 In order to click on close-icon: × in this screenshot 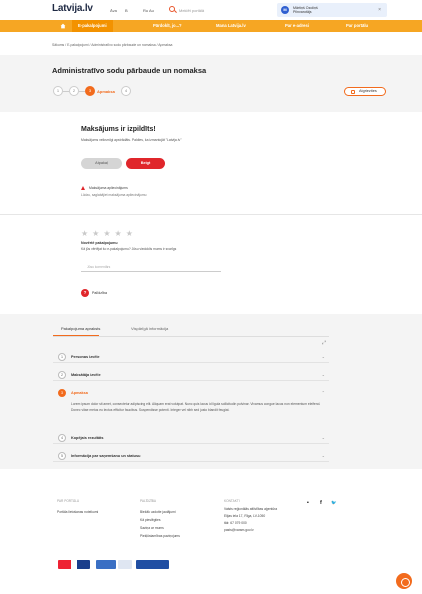, I will do `click(379, 10)`.